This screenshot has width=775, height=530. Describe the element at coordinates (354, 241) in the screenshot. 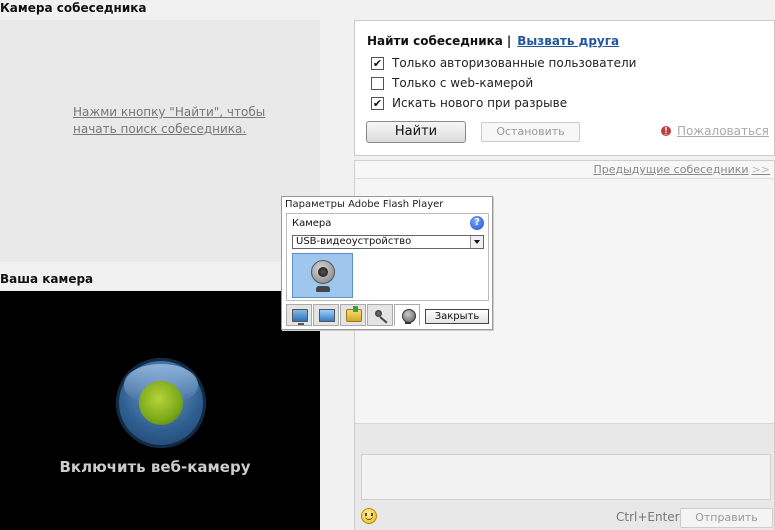

I see `selected-device: USB-видеоустройство` at that location.